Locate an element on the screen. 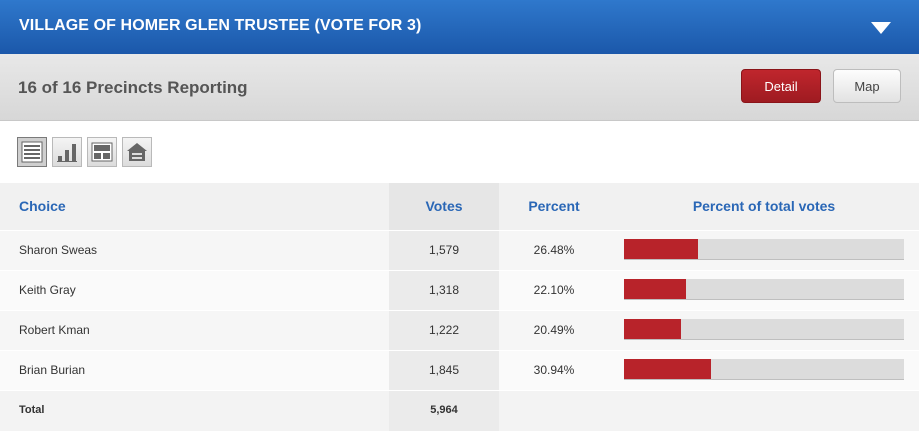 Image resolution: width=919 pixels, height=431 pixels. table-view-icon is located at coordinates (32, 152).